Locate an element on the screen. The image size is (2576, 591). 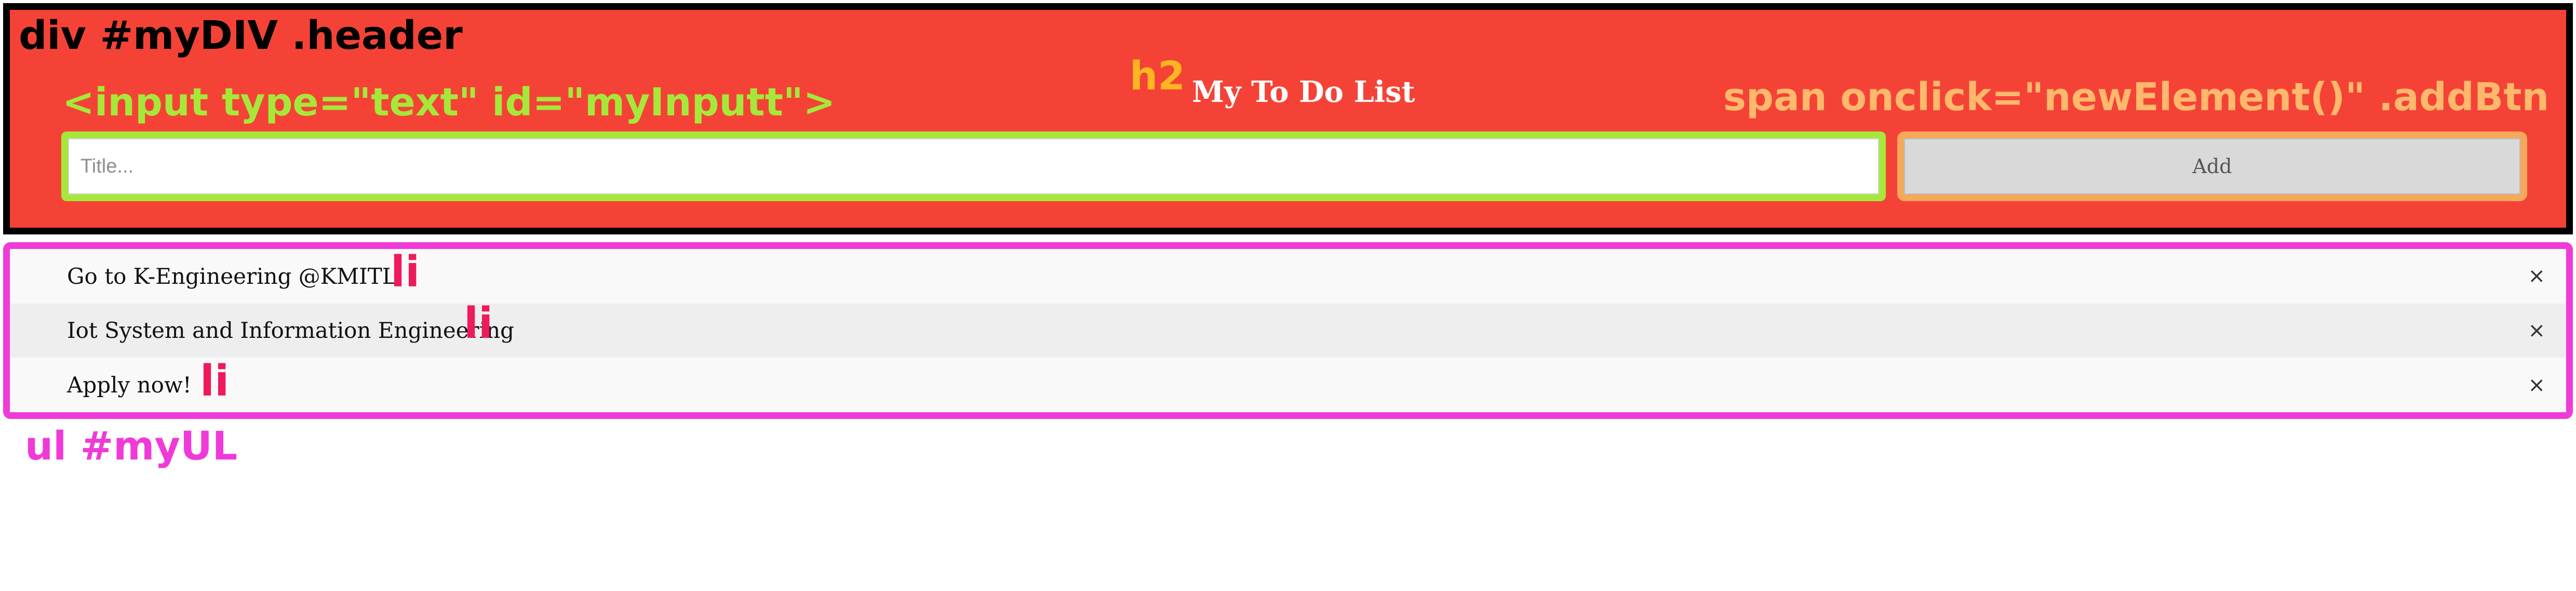
add-button-highlight: Add is located at coordinates (2212, 166).